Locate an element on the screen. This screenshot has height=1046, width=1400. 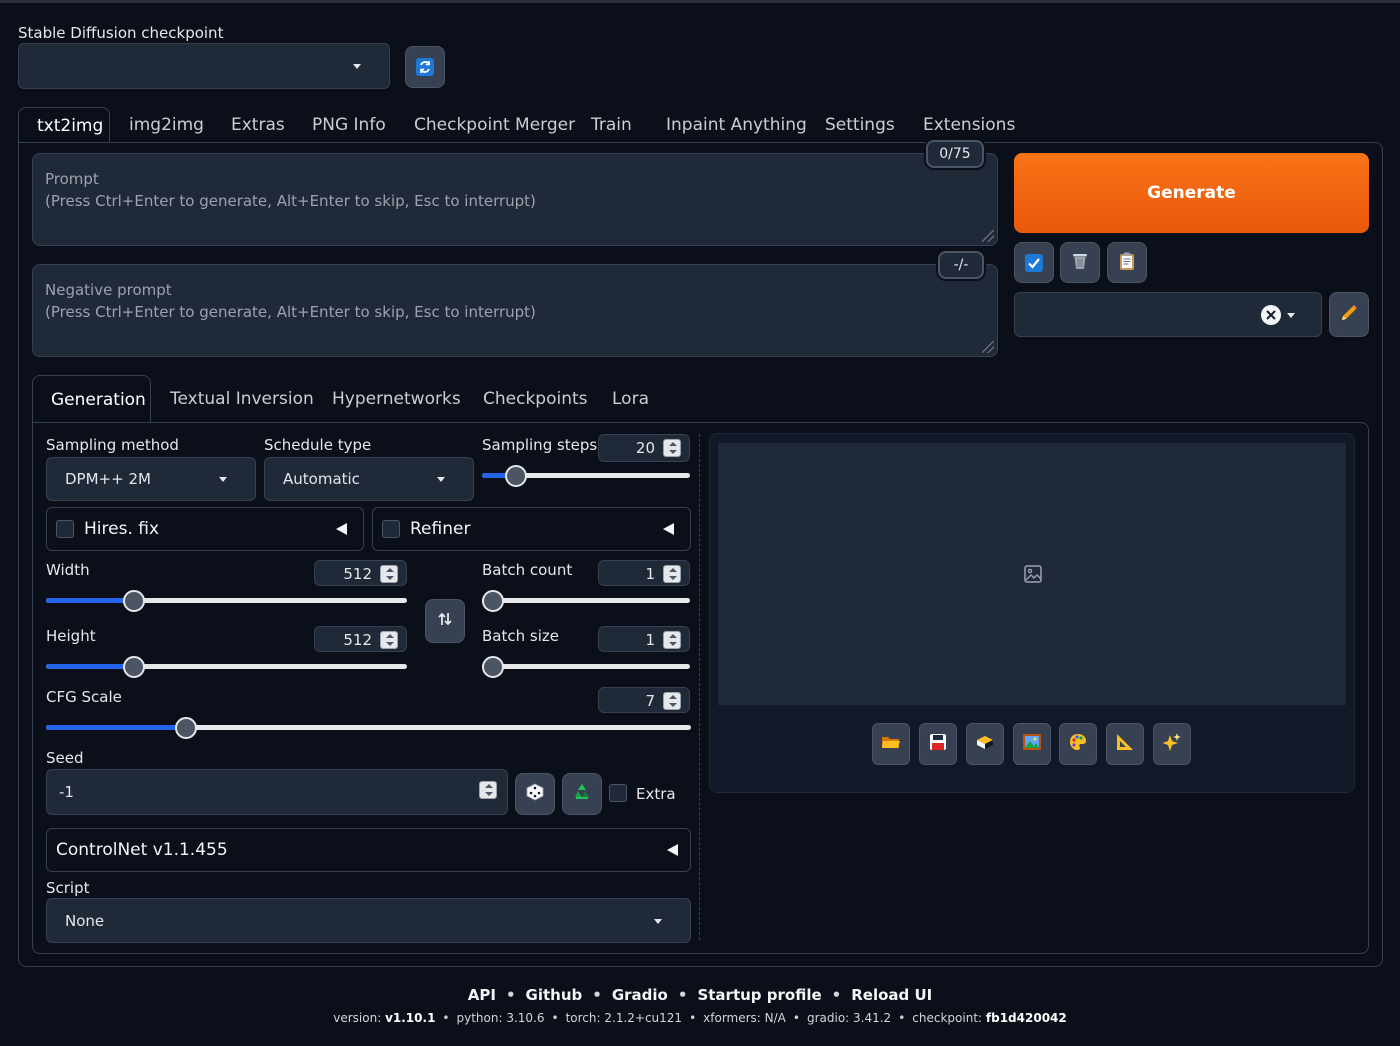
schedule-type-value: Automatic is located at coordinates (321, 479).